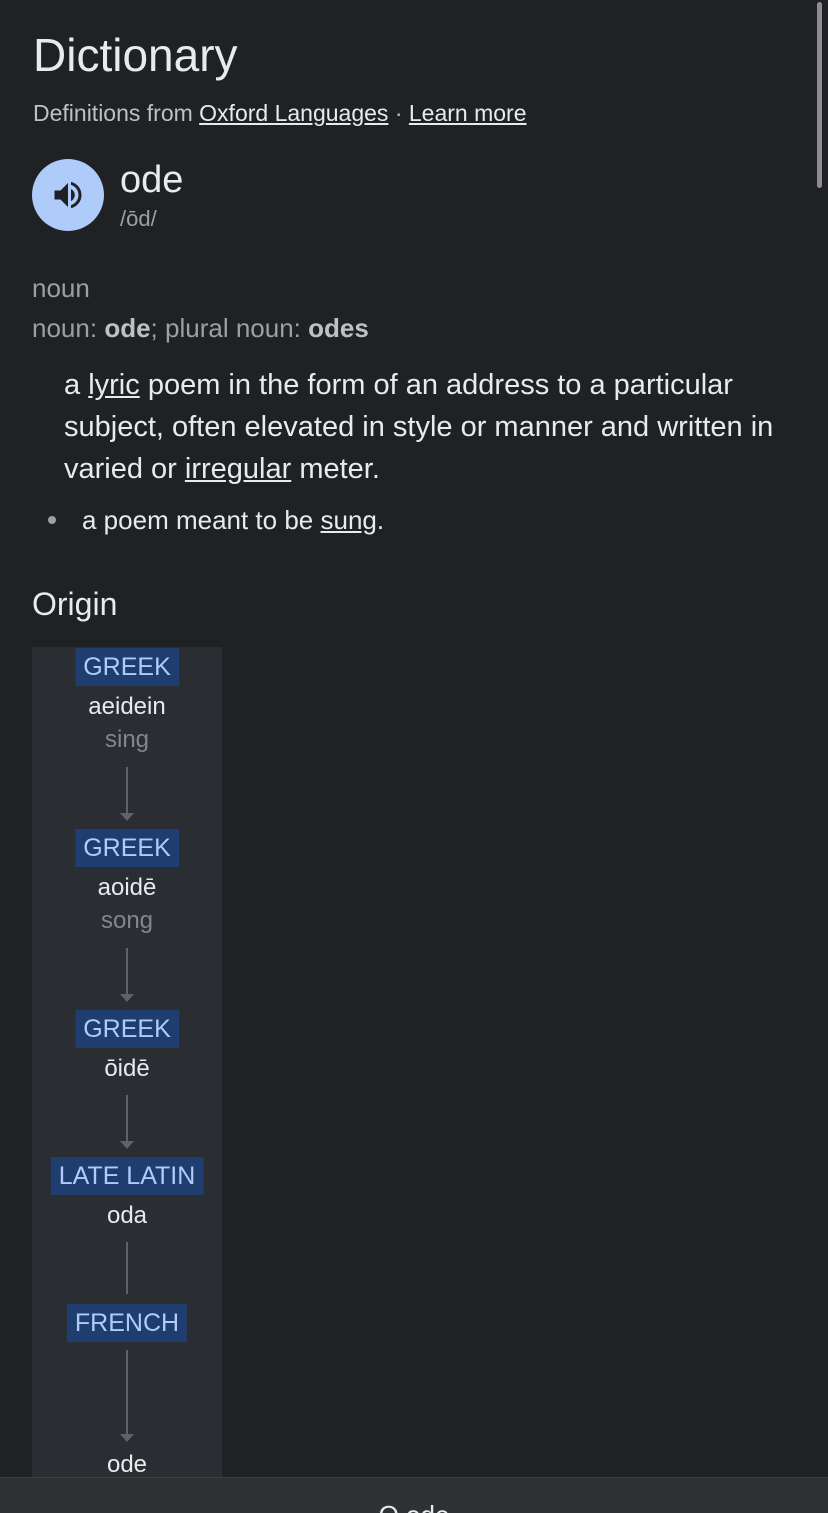 The image size is (828, 1513). What do you see at coordinates (468, 113) in the screenshot?
I see `learn-more-link: Learn more` at bounding box center [468, 113].